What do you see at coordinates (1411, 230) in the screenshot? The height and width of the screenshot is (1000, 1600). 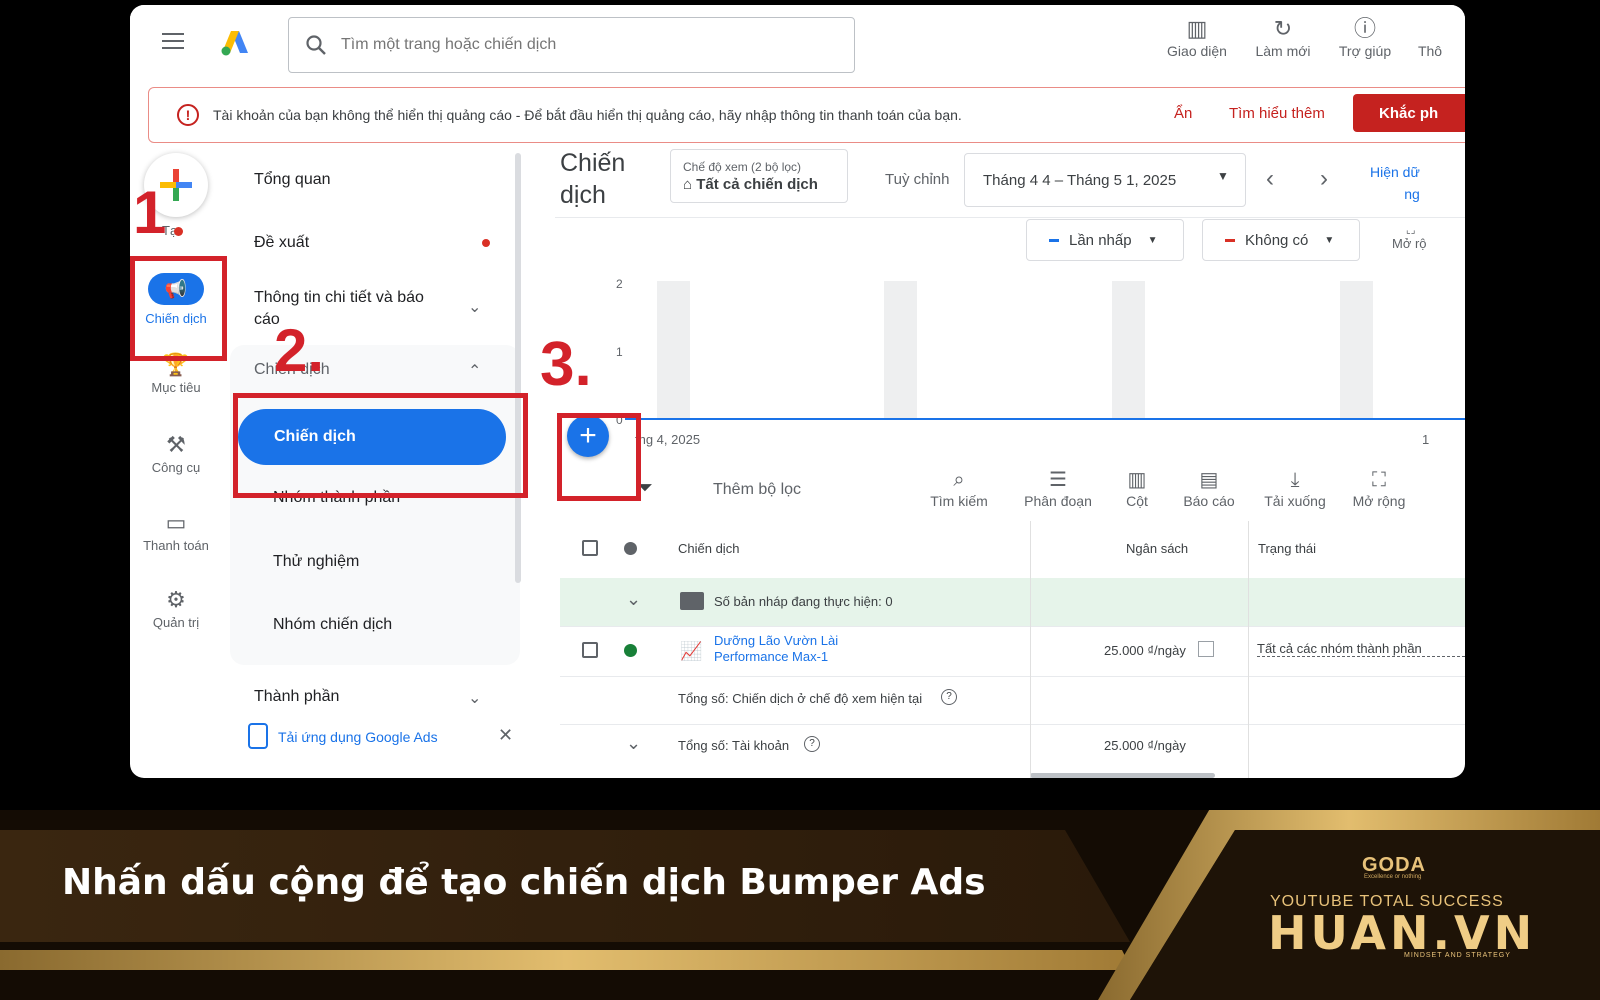 I see `expand-icon: ⌞⌟` at bounding box center [1411, 230].